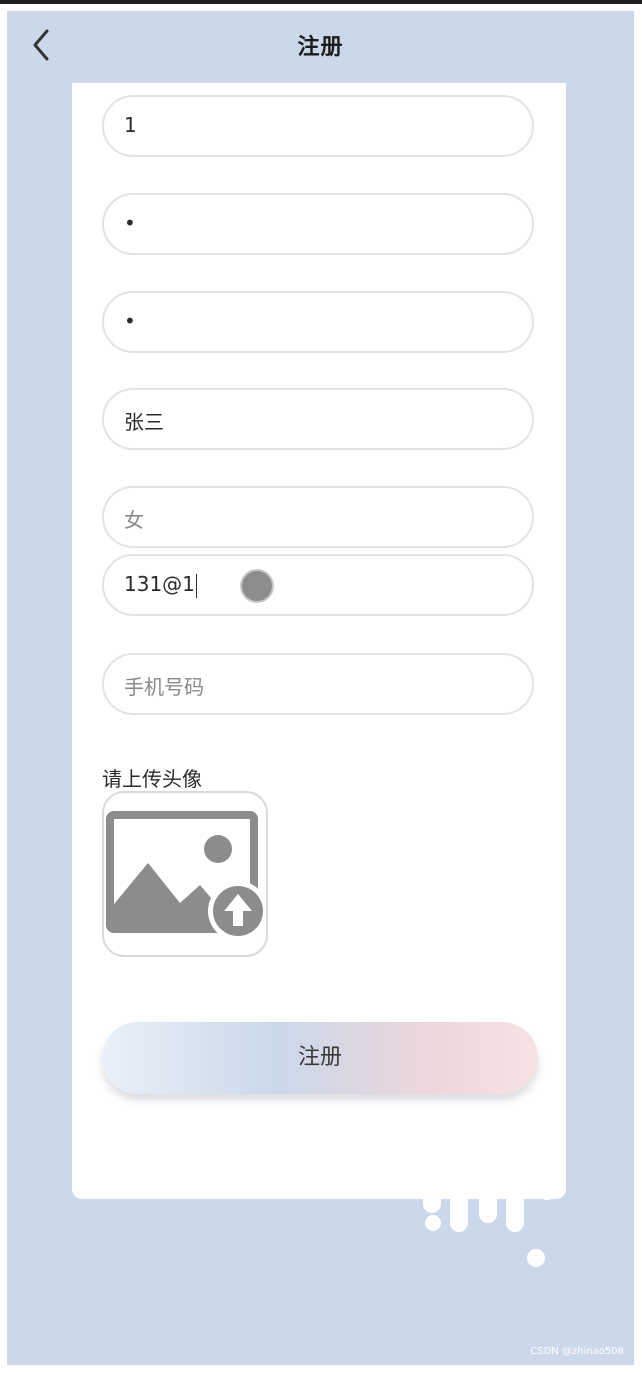  What do you see at coordinates (257, 586) in the screenshot?
I see `touch-cursor-icon` at bounding box center [257, 586].